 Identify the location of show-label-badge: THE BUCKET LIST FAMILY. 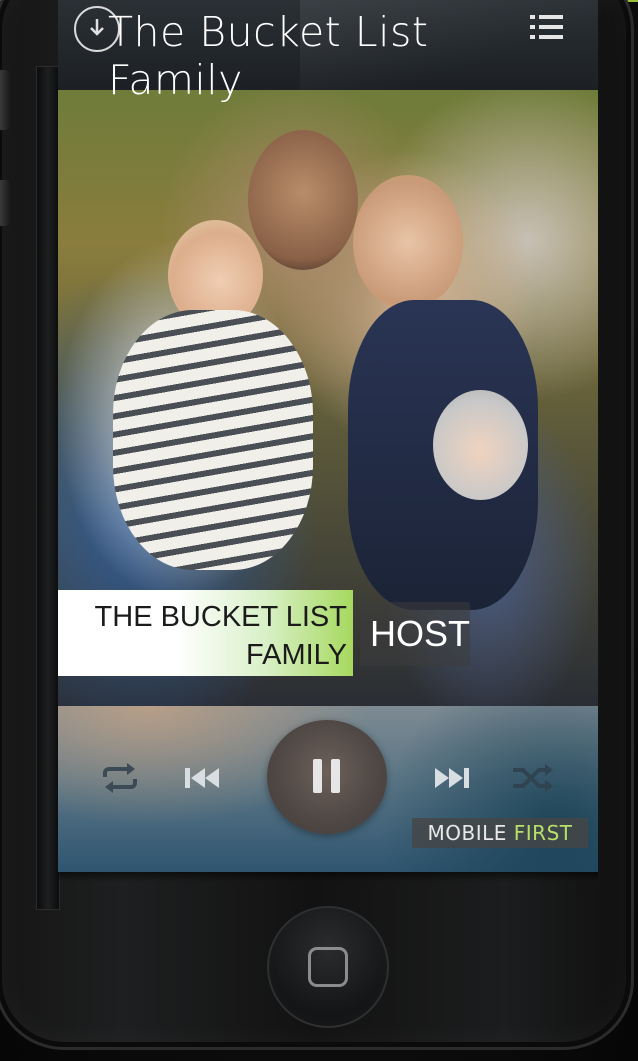
(205, 633).